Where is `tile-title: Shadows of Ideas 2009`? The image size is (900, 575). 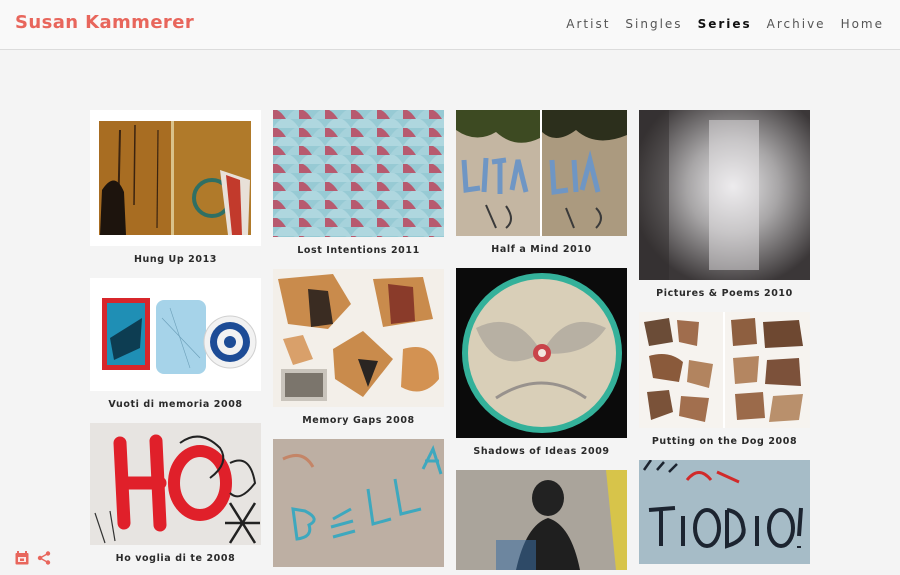
tile-title: Shadows of Ideas 2009 is located at coordinates (541, 451).